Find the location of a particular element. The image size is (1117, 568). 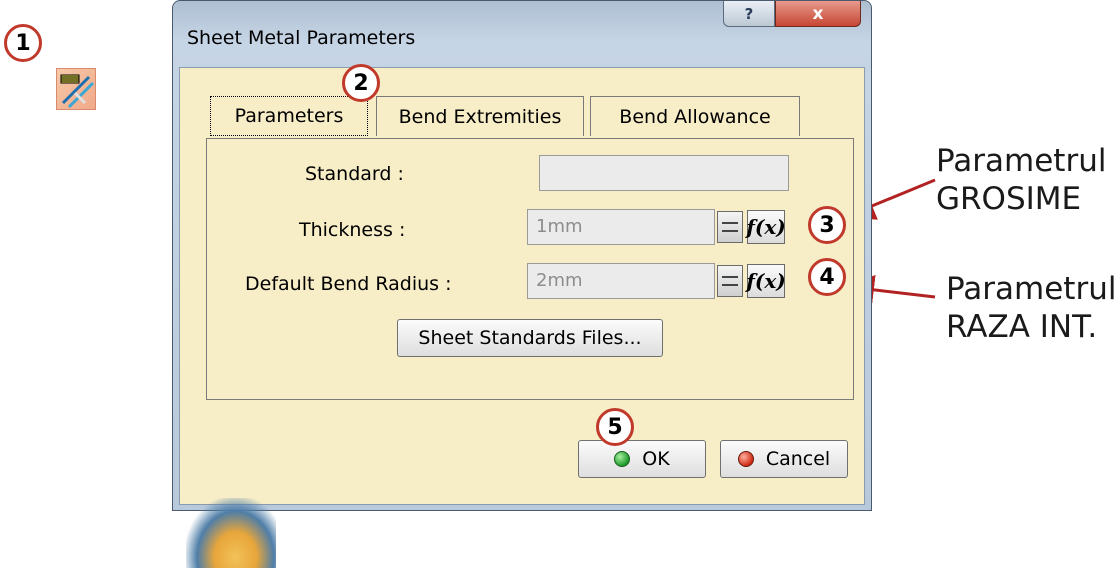

help-button: ? is located at coordinates (749, 14).